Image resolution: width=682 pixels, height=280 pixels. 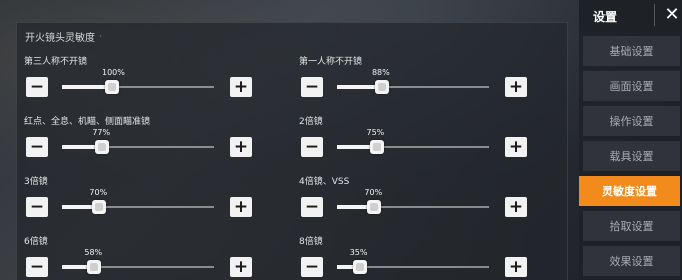 What do you see at coordinates (113, 72) in the screenshot?
I see `slider-value: 100%` at bounding box center [113, 72].